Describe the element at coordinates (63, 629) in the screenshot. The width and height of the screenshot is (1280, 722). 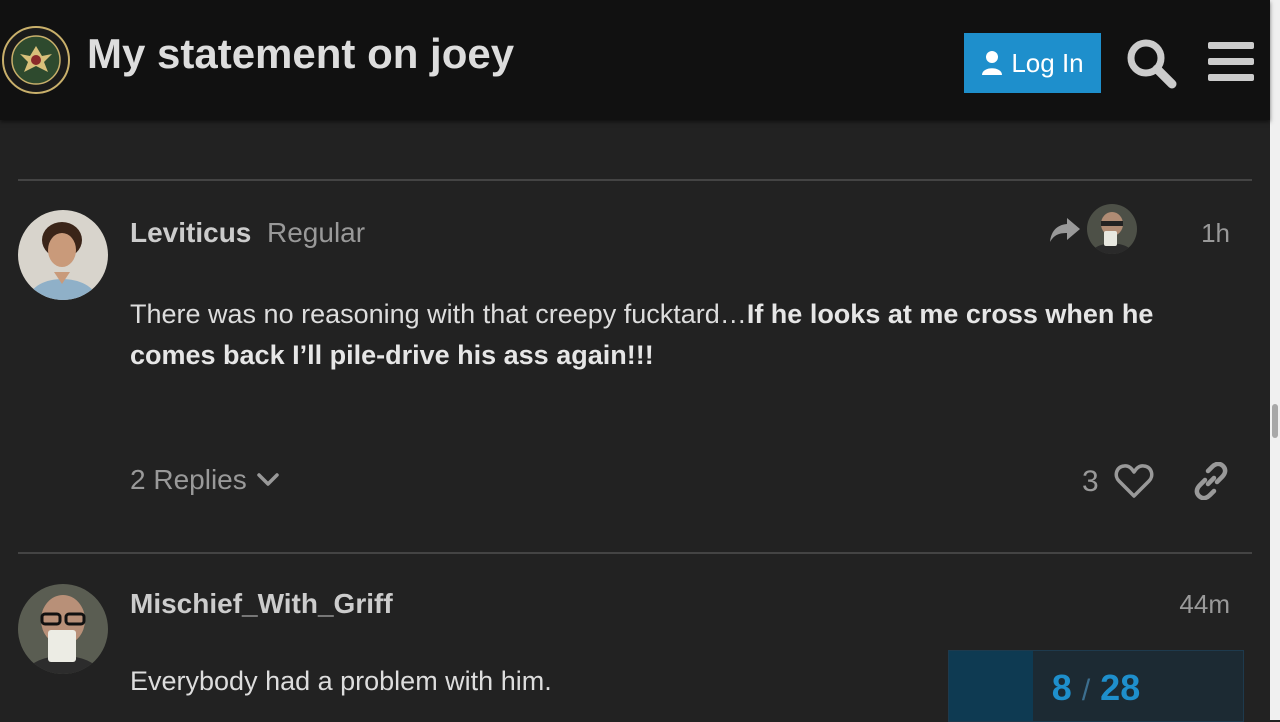
I see `avatar-mischief-with-griff` at that location.